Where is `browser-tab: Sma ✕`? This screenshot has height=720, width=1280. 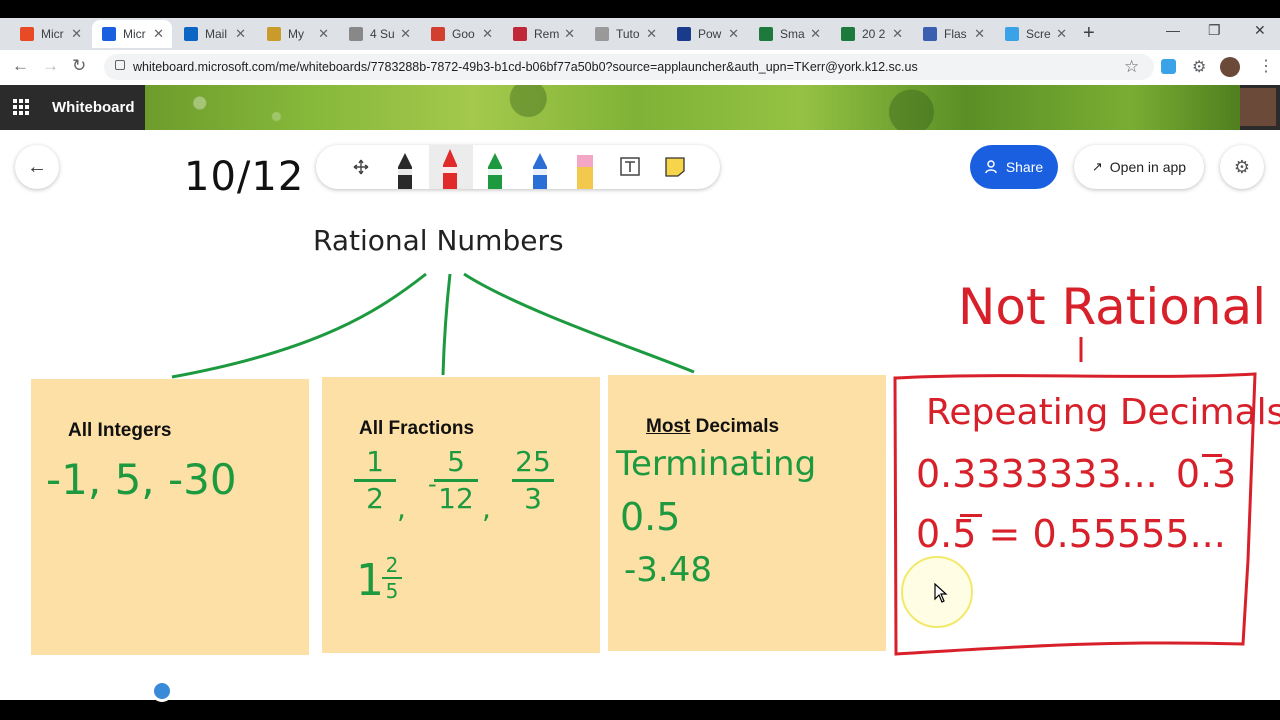 browser-tab: Sma ✕ is located at coordinates (789, 34).